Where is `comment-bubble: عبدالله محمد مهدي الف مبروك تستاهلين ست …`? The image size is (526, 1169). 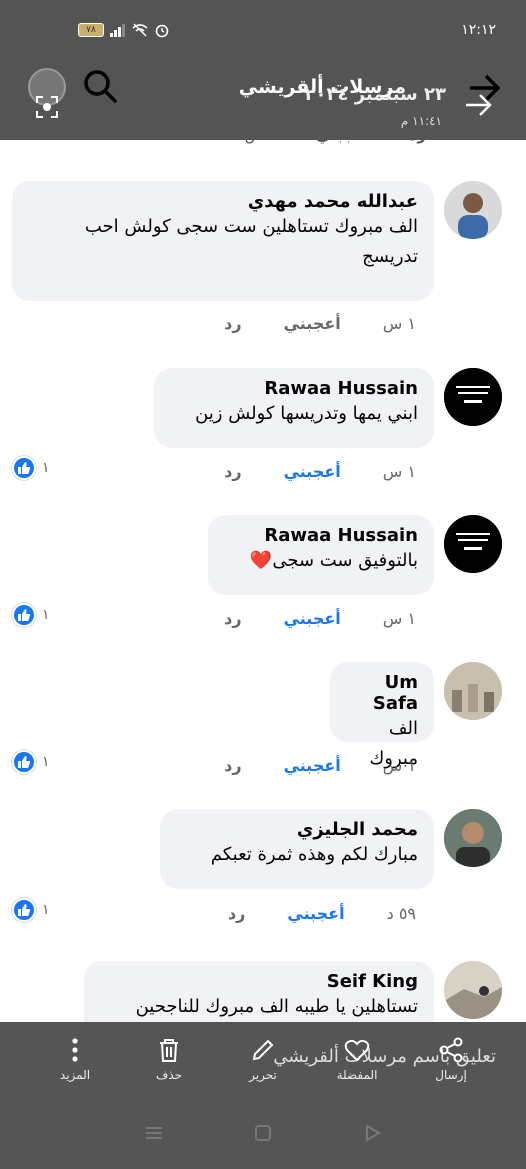
comment-bubble: عبدالله محمد مهدي الف مبروك تستاهلين ست … is located at coordinates (223, 241).